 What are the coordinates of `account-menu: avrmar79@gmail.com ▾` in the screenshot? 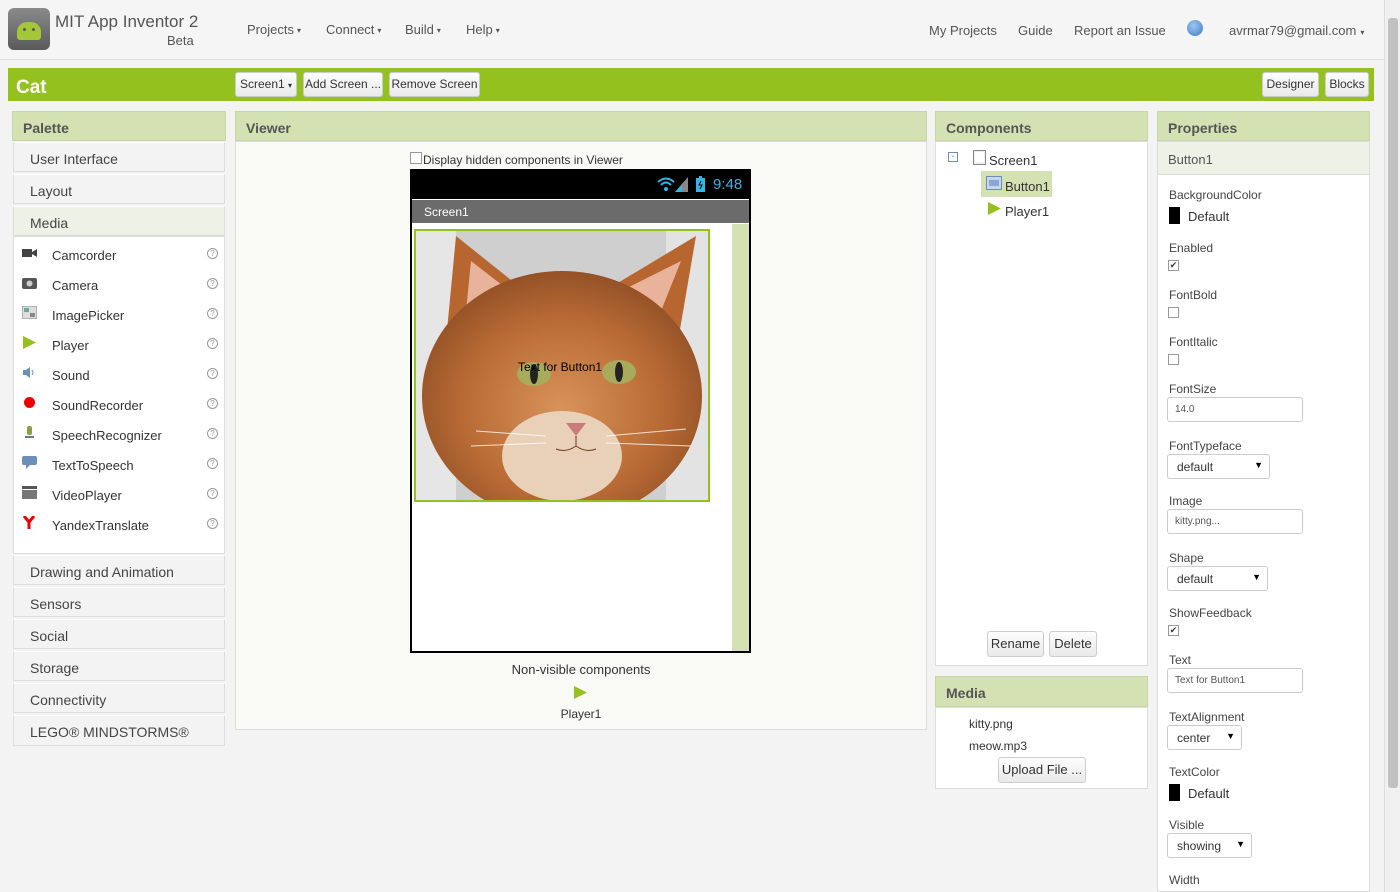 It's located at (1296, 30).